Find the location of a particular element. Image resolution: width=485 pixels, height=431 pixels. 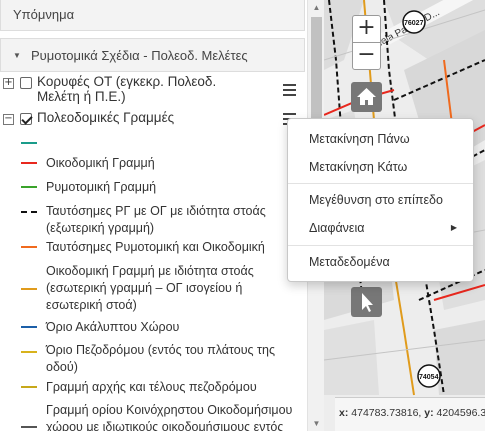

menu-item-move-up: Μετακίνηση Πάνω is located at coordinates (380, 139).